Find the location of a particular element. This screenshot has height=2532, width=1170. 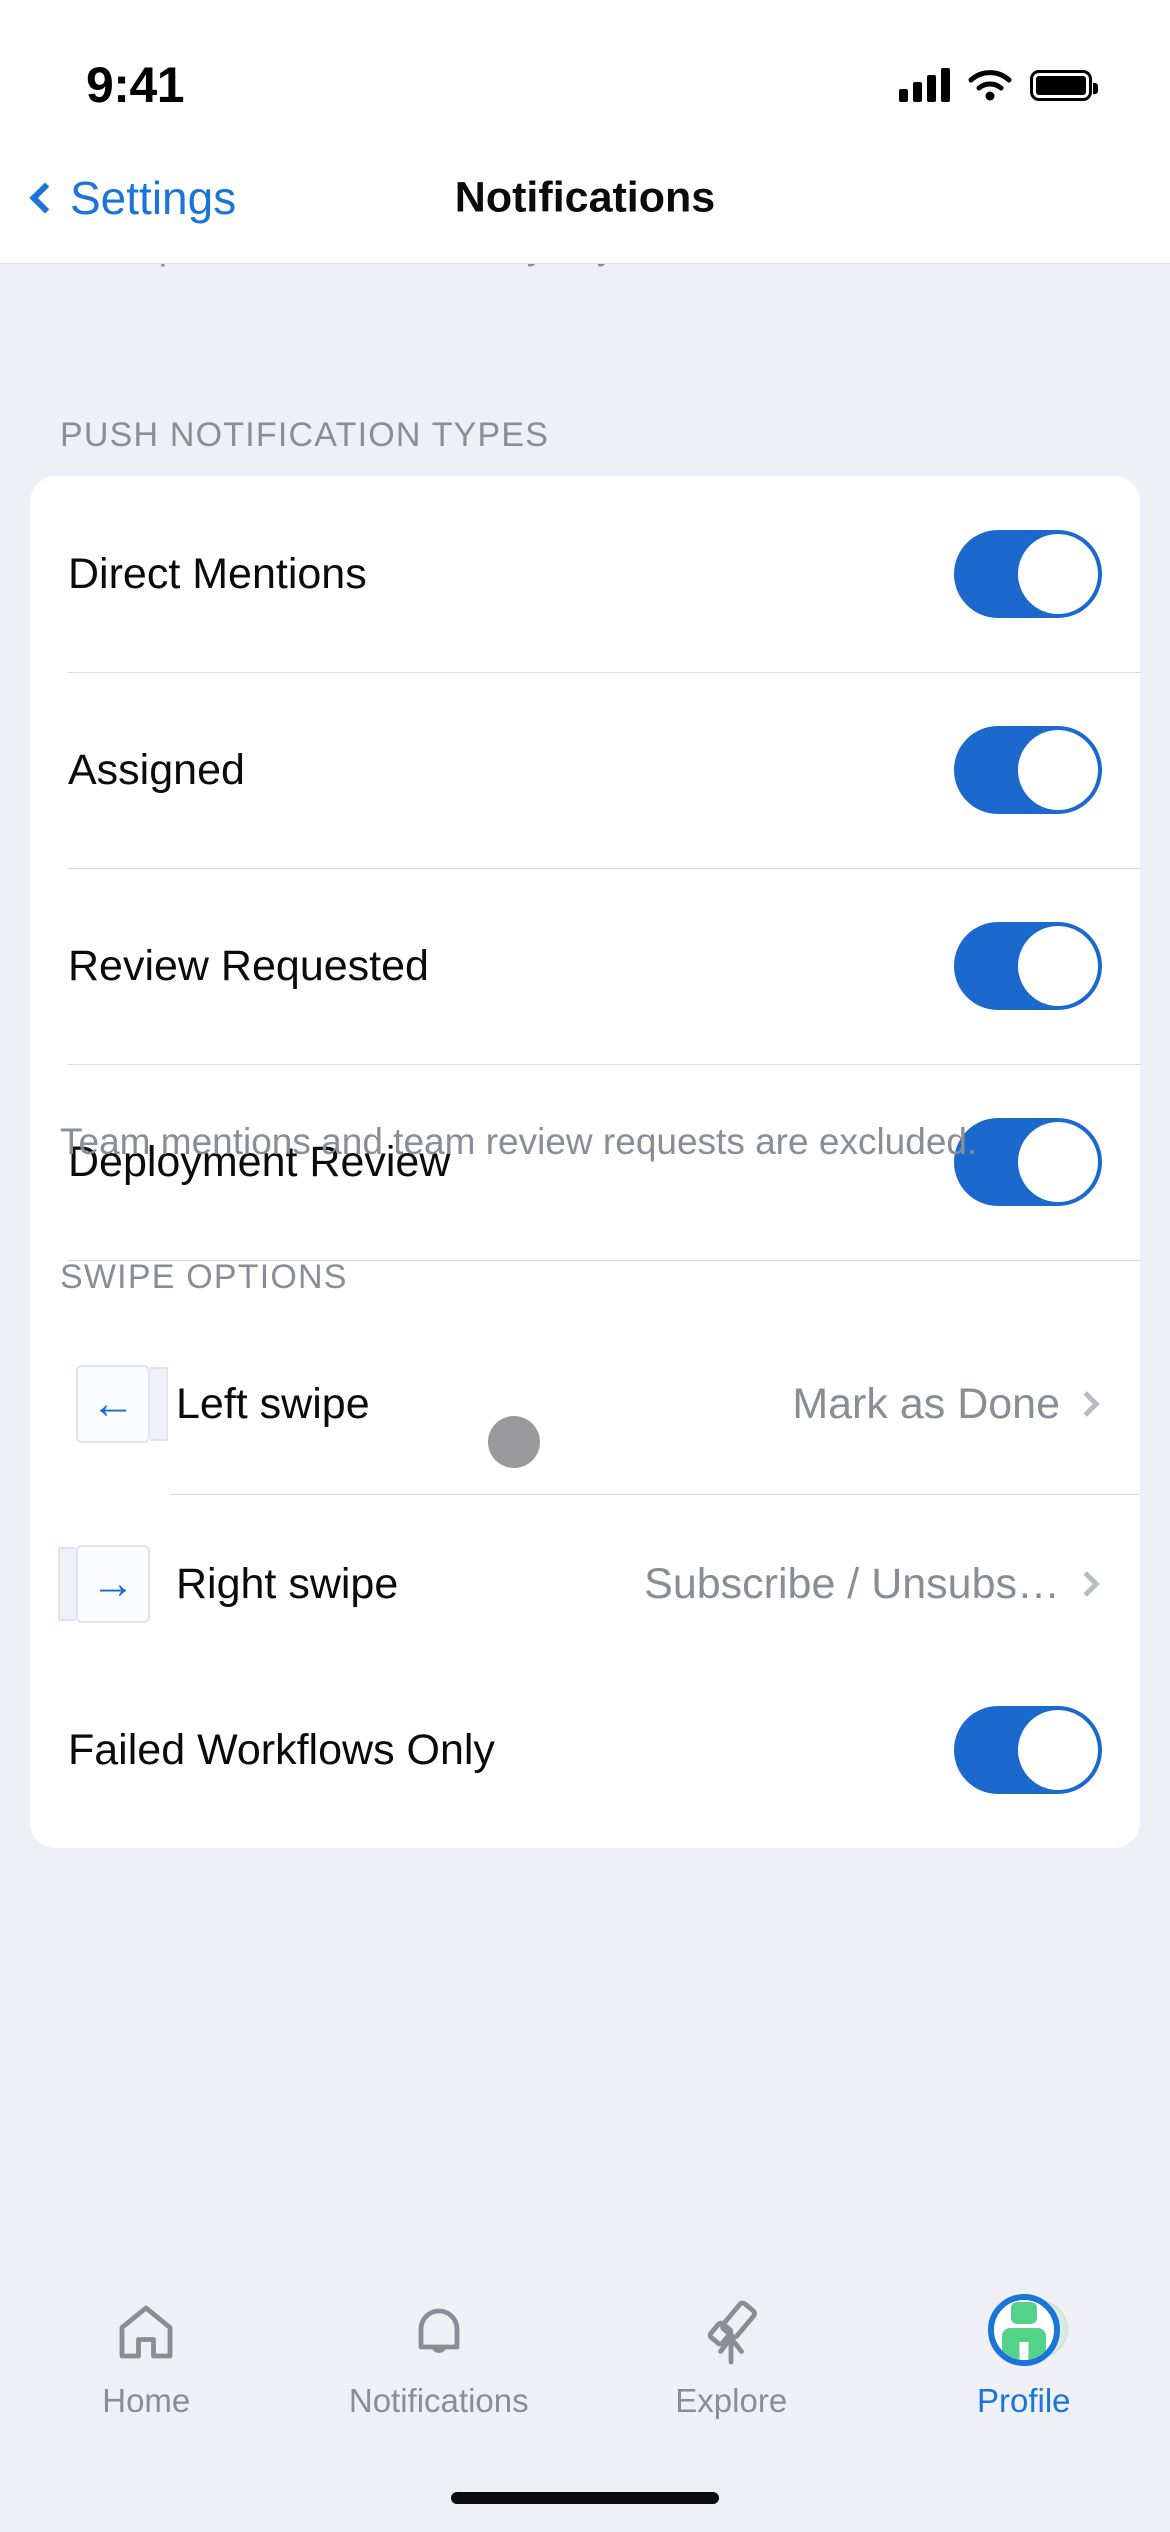

row-left-swipe: ← Left swipe Mark as Done is located at coordinates (585, 1404).